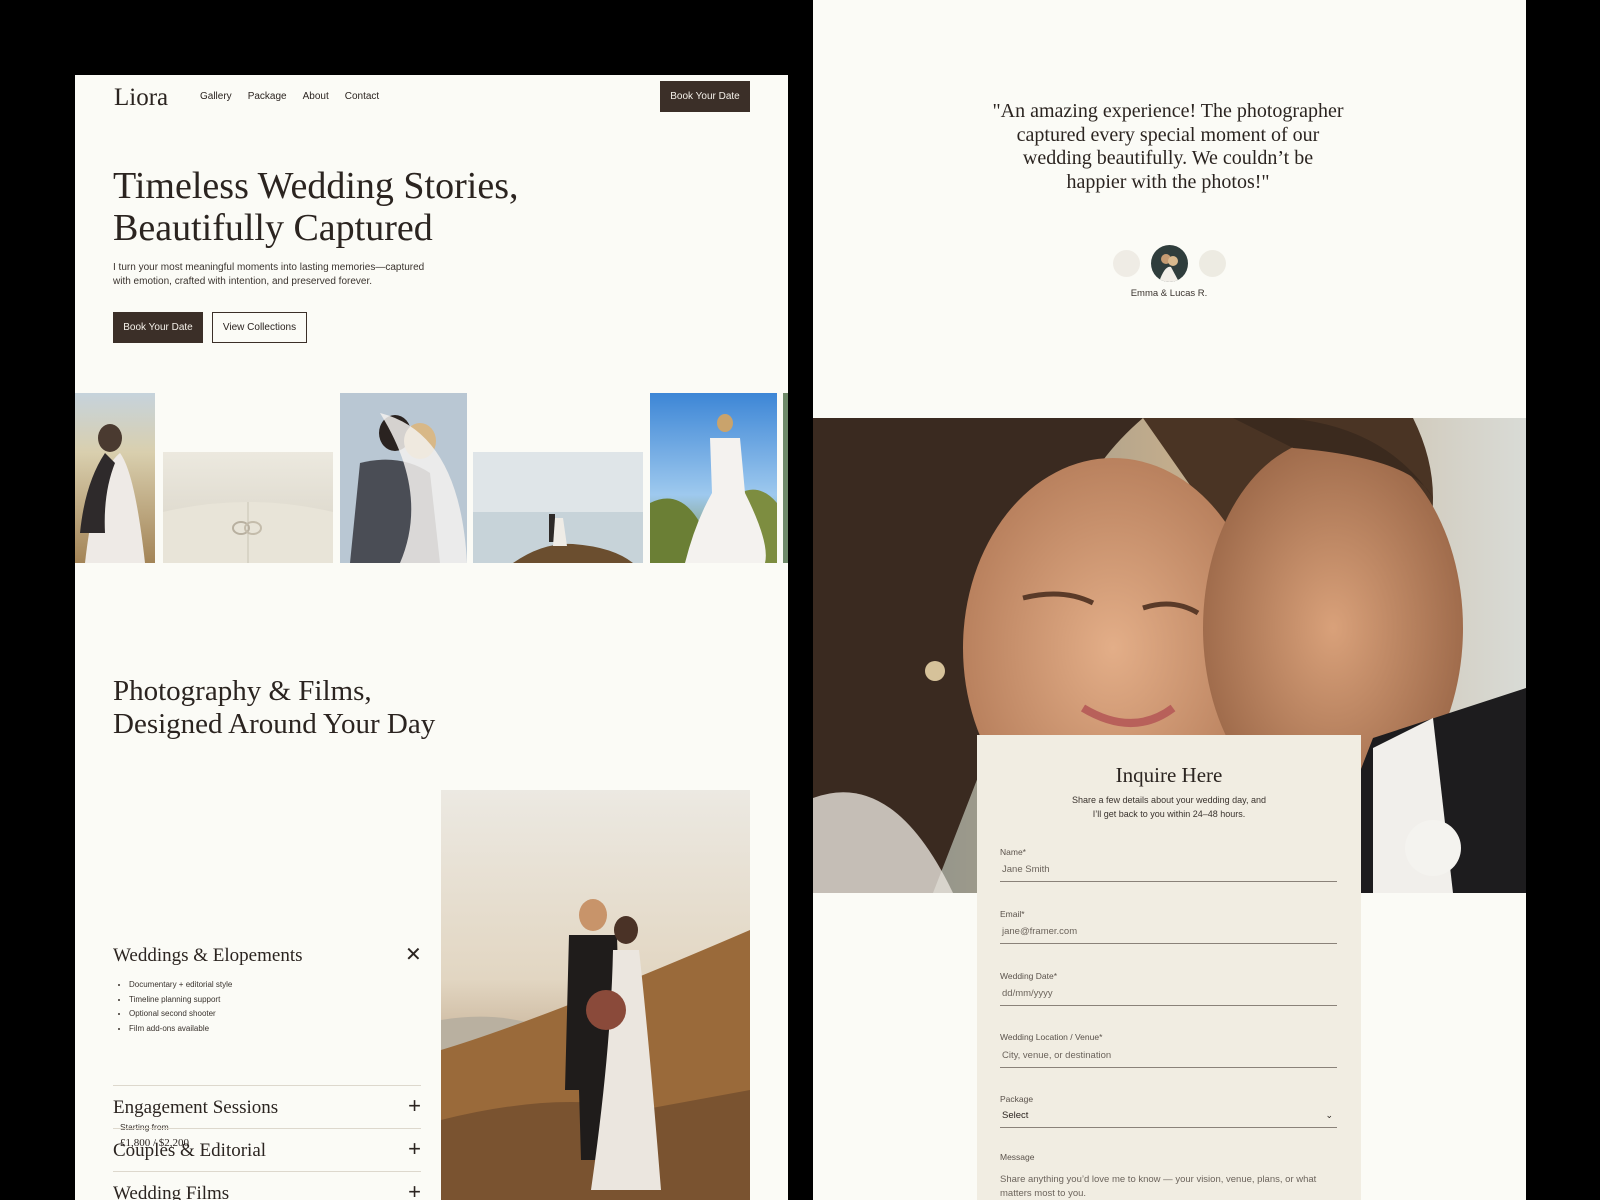  Describe the element at coordinates (141, 98) in the screenshot. I see `logo: Liora` at that location.